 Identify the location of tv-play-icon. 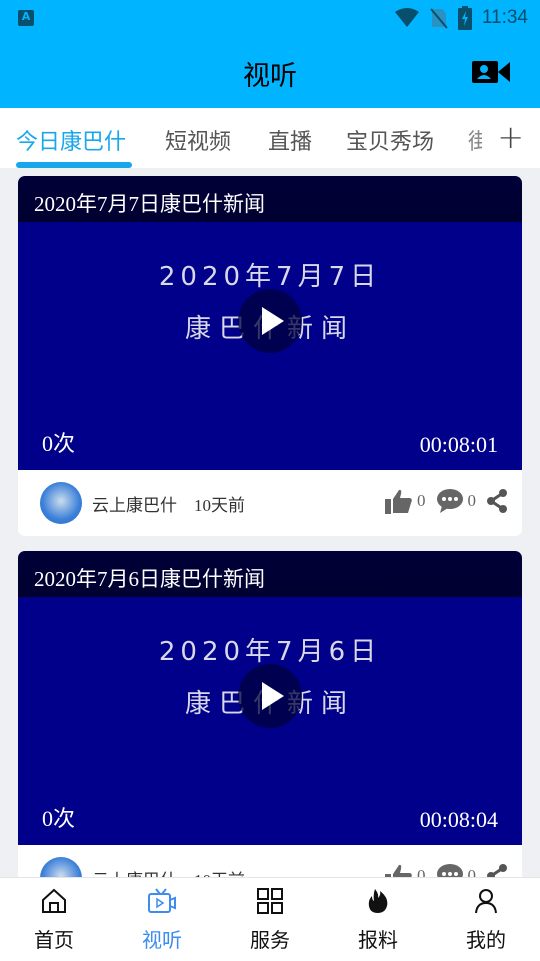
(162, 900).